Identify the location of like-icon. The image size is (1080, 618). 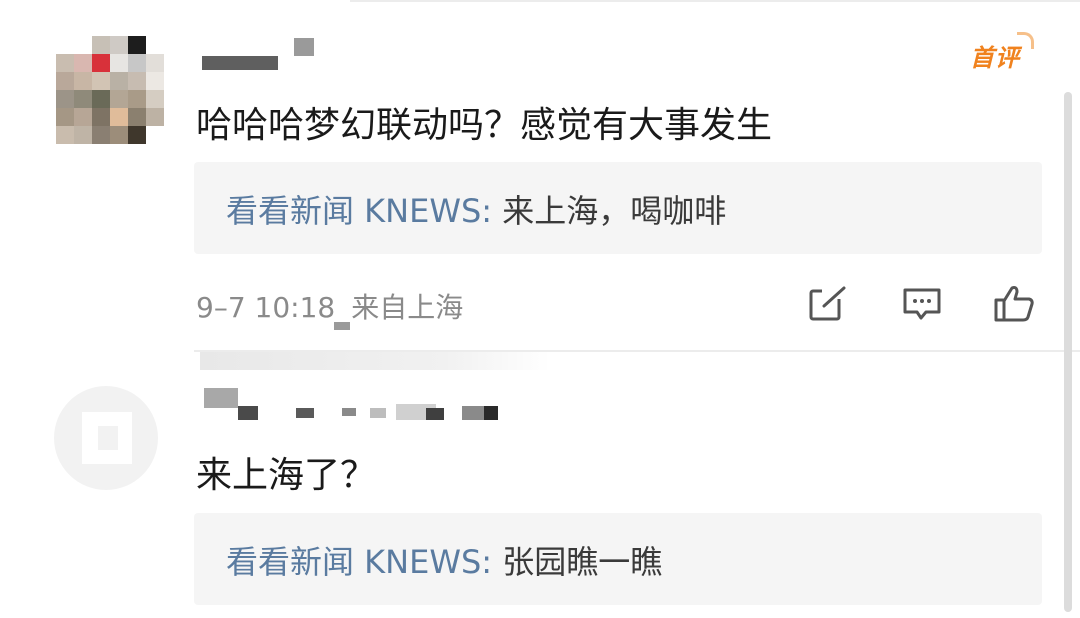
(1014, 304).